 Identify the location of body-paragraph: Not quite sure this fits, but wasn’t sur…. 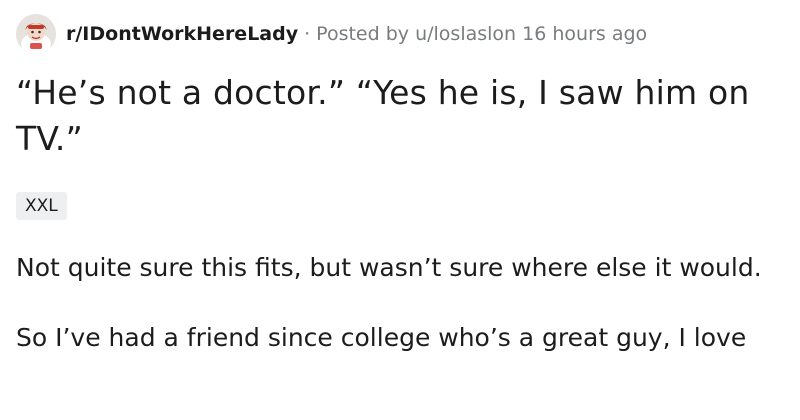
(389, 267).